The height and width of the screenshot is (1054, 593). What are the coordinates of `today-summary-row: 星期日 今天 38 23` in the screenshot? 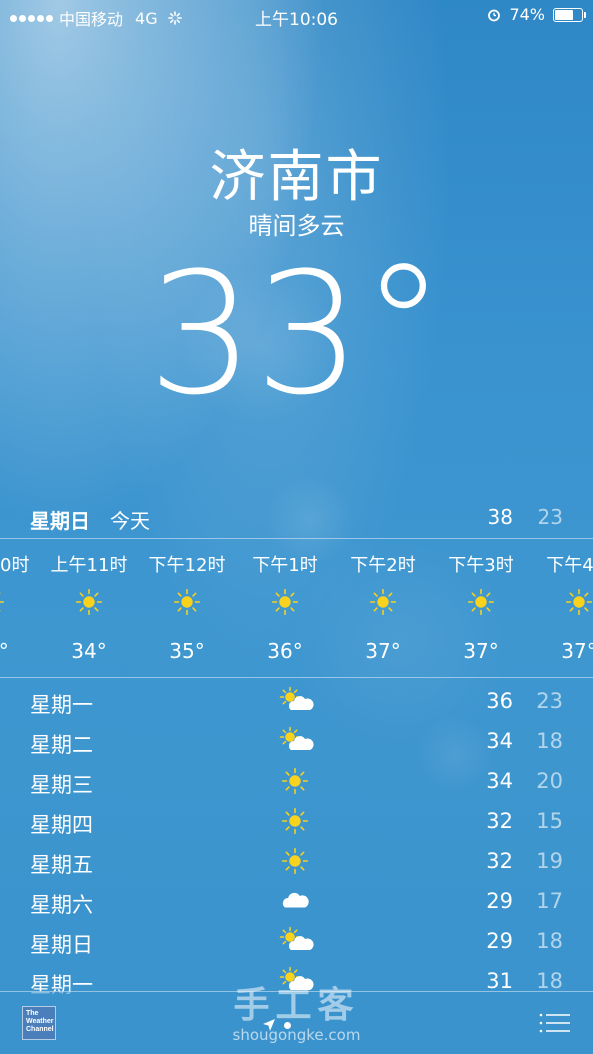 It's located at (296, 520).